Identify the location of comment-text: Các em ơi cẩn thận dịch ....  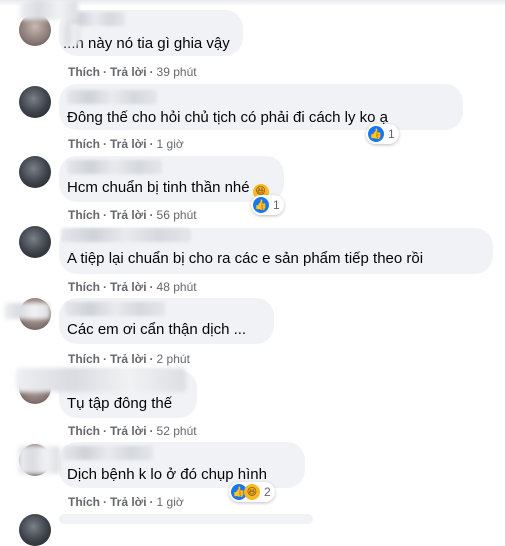
(157, 329).